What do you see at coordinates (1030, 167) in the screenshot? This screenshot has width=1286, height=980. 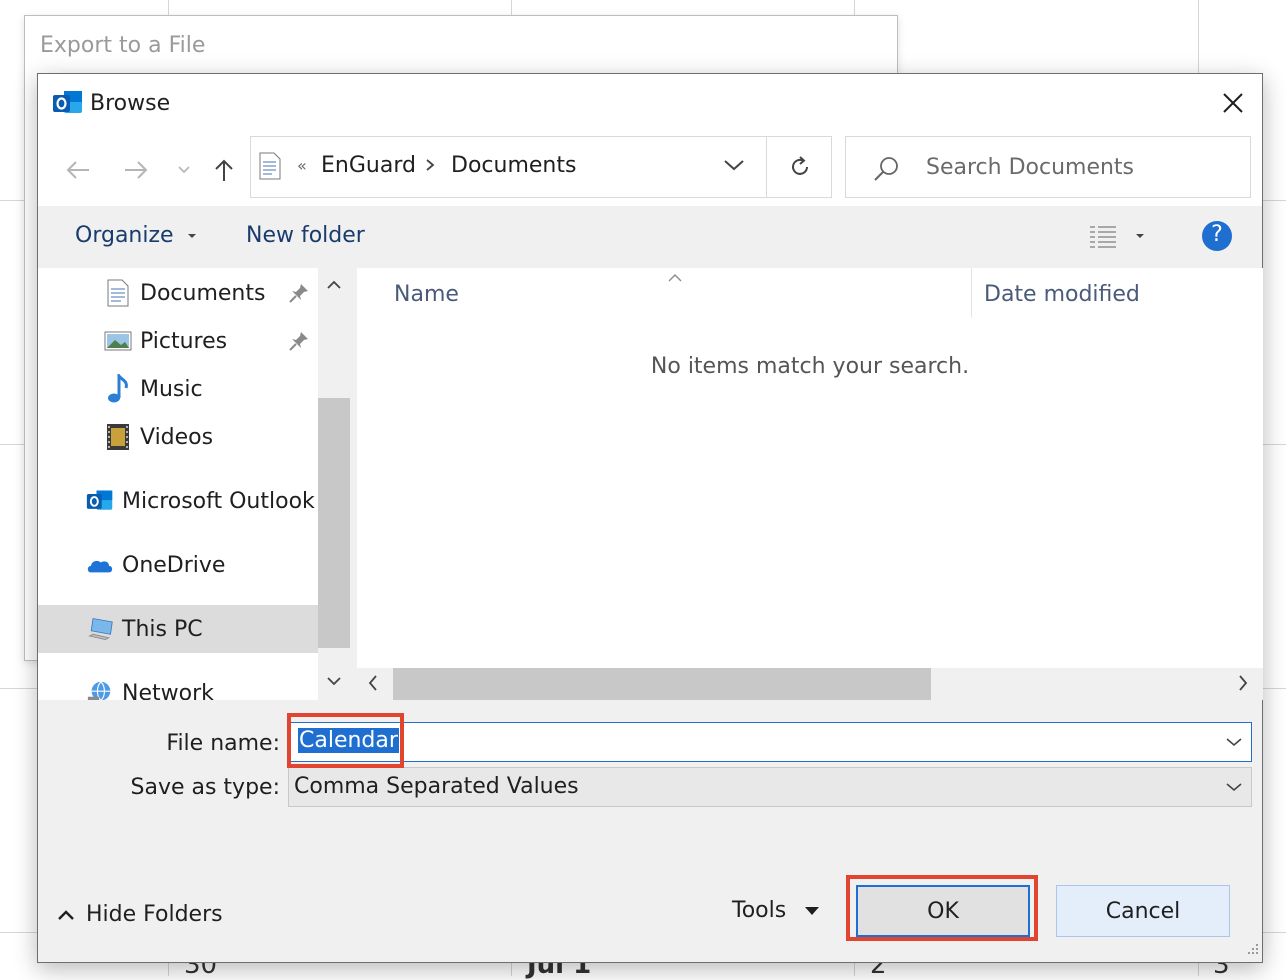 I see `search-input: Search Documents` at bounding box center [1030, 167].